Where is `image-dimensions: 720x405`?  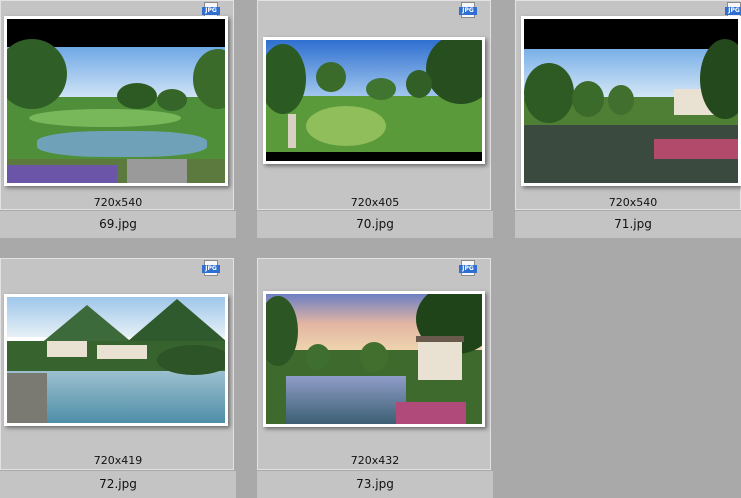 image-dimensions: 720x405 is located at coordinates (375, 202).